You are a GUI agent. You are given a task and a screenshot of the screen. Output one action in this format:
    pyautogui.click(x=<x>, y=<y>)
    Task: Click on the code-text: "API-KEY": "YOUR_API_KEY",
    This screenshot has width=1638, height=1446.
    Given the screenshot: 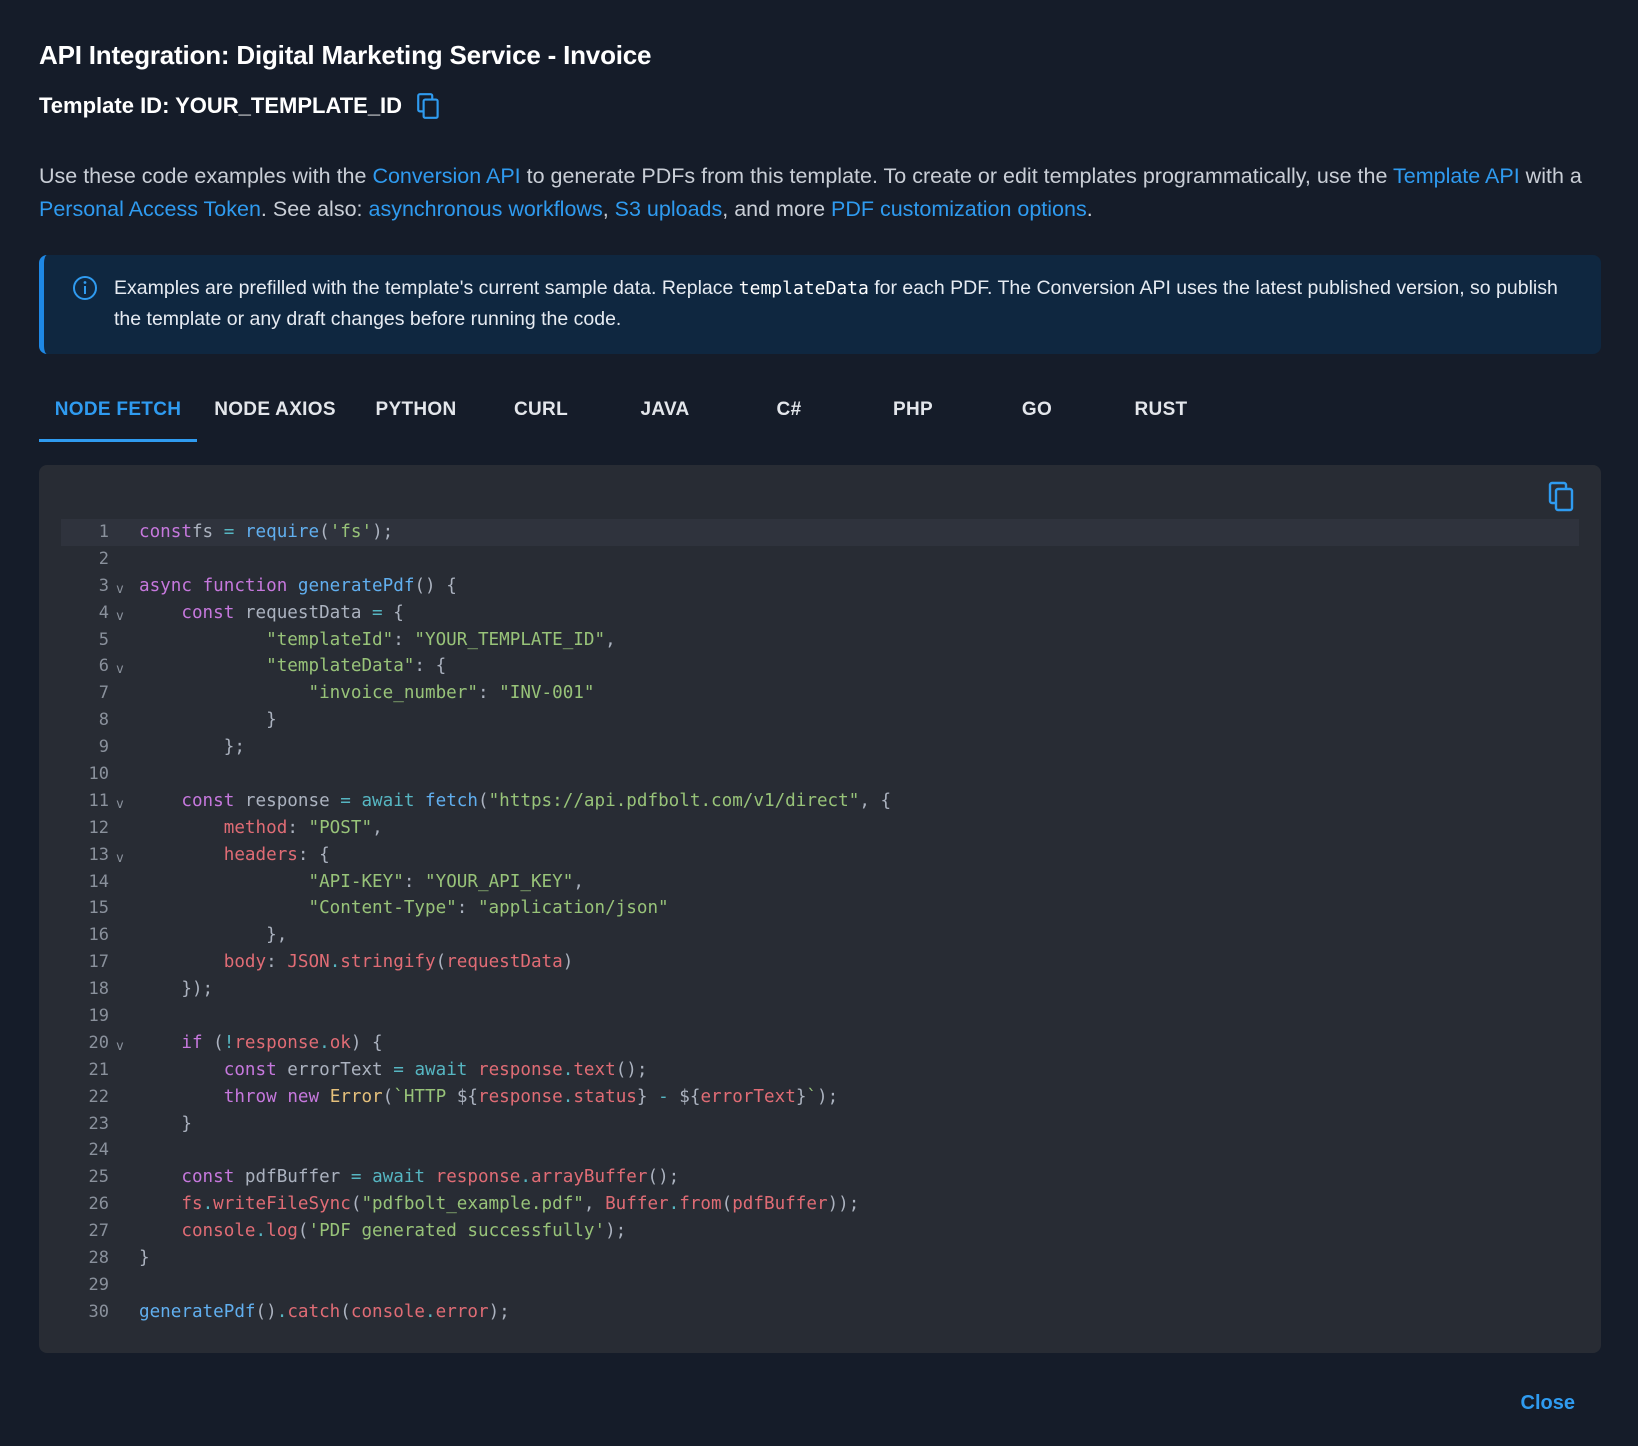 What is the action you would take?
    pyautogui.click(x=361, y=882)
    